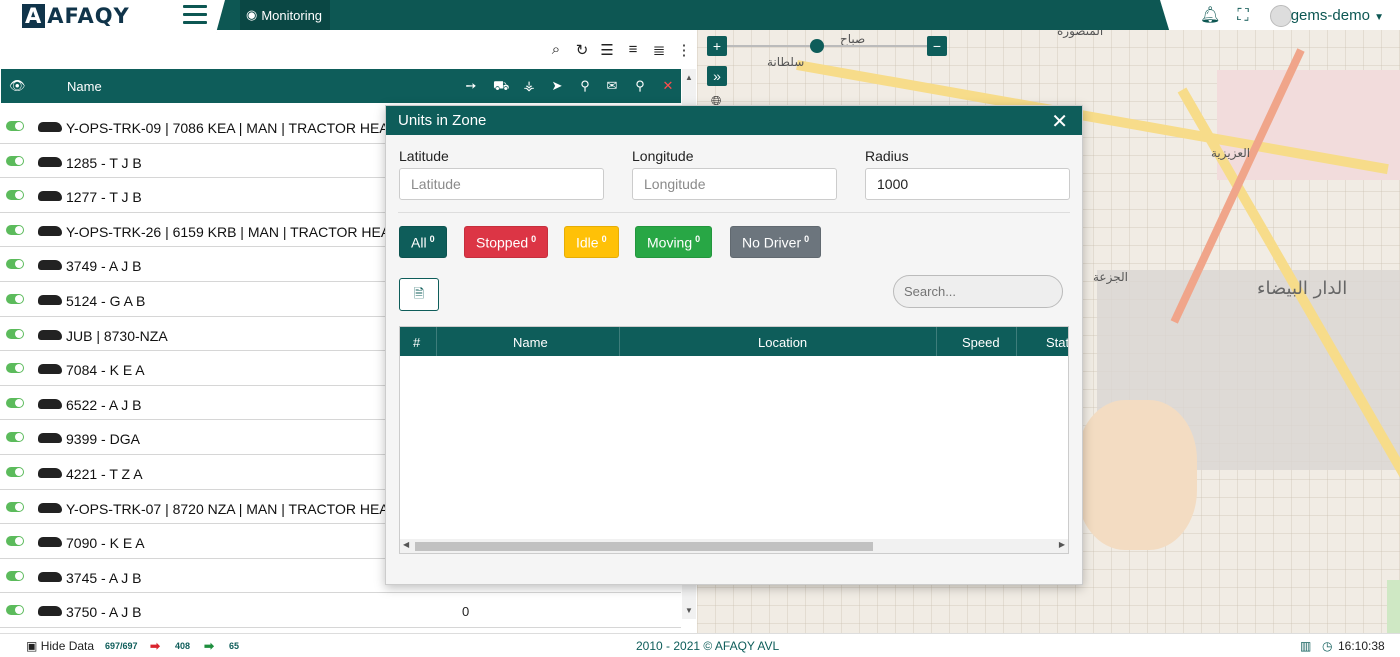  What do you see at coordinates (195, 15) in the screenshot?
I see `hamburger-menu-icon` at bounding box center [195, 15].